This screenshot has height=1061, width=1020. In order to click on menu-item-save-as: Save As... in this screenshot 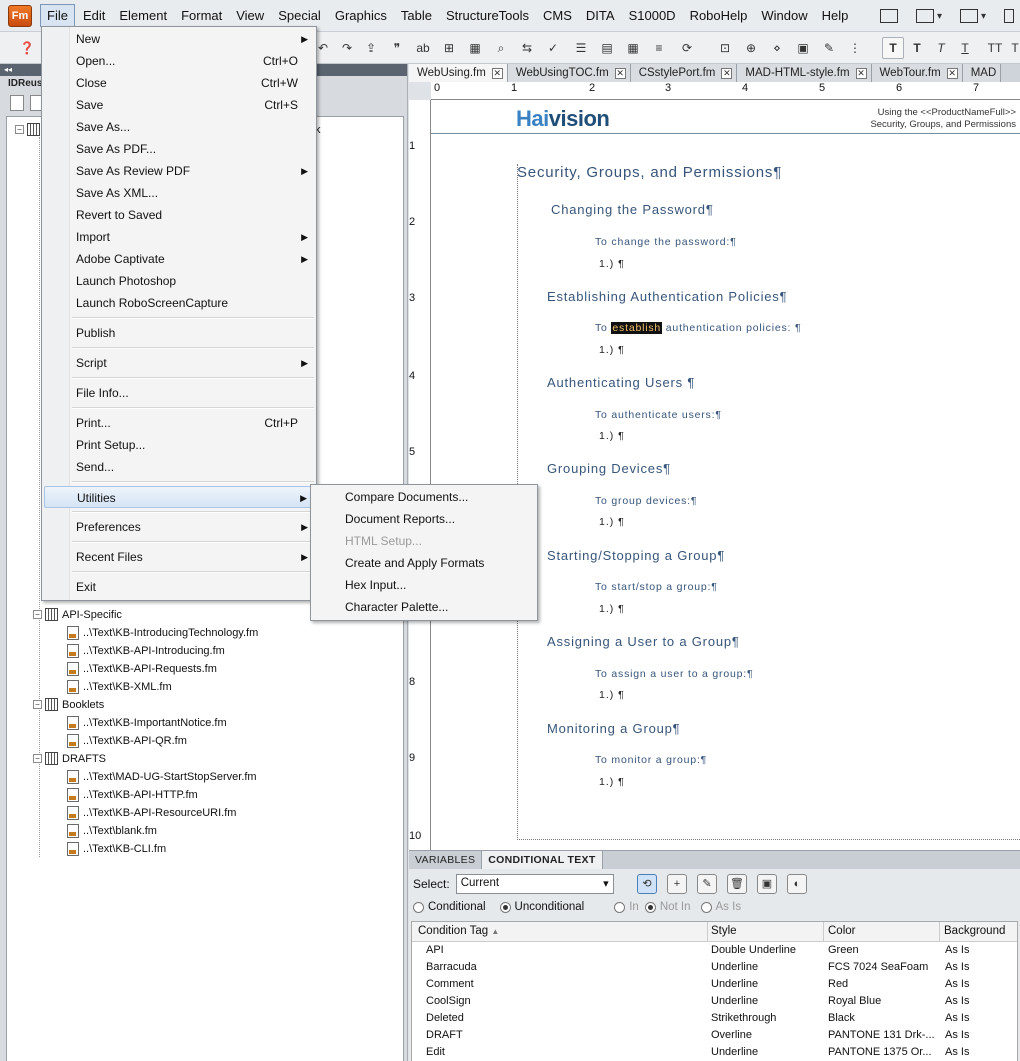, I will do `click(179, 127)`.